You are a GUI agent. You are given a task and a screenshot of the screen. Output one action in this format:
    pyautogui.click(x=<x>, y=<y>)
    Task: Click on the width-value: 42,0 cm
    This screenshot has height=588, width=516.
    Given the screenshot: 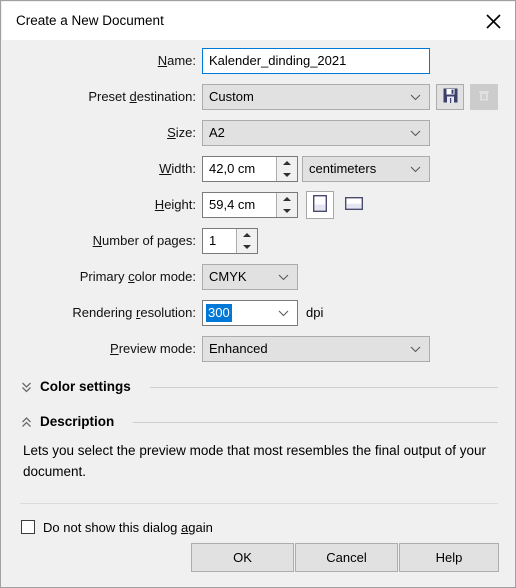 What is the action you would take?
    pyautogui.click(x=232, y=168)
    